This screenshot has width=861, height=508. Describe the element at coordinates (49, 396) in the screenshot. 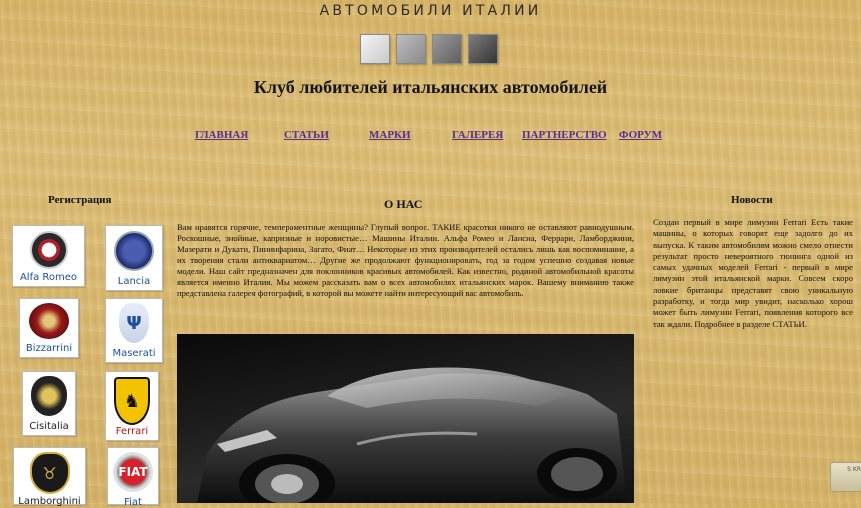

I see `cisitalia-icon` at that location.